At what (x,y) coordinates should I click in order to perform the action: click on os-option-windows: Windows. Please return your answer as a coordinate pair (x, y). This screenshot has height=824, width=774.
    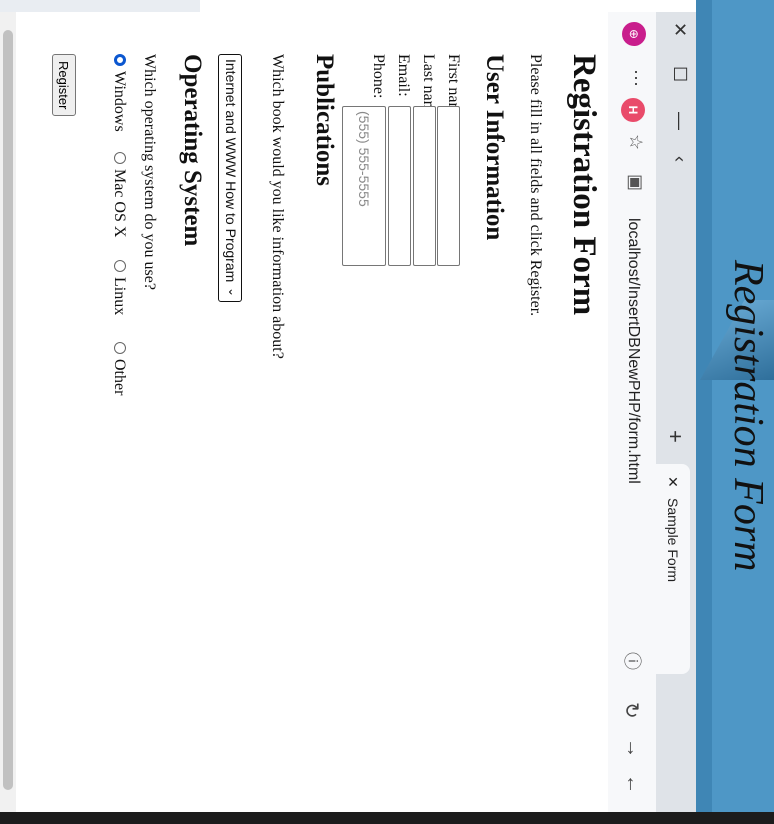
    Looking at the image, I should click on (119, 93).